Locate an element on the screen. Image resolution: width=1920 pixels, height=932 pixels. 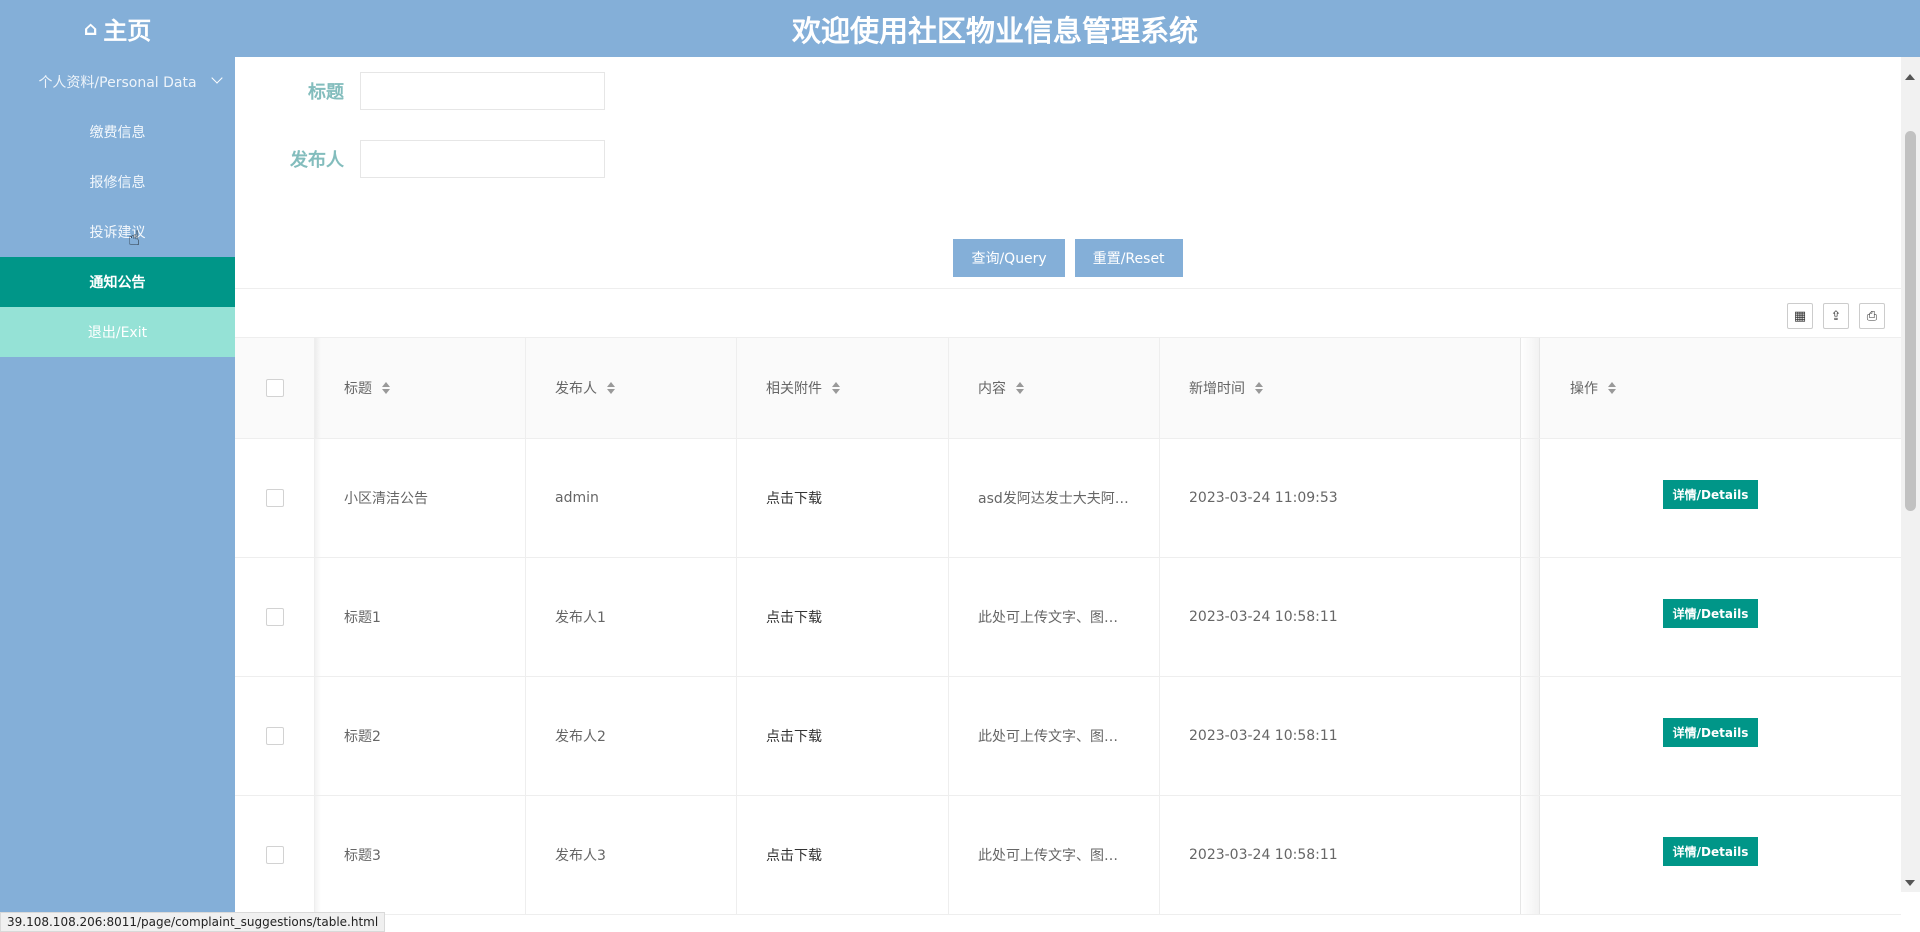
sidebar-item-payment-info: 缴费信息 is located at coordinates (117, 132).